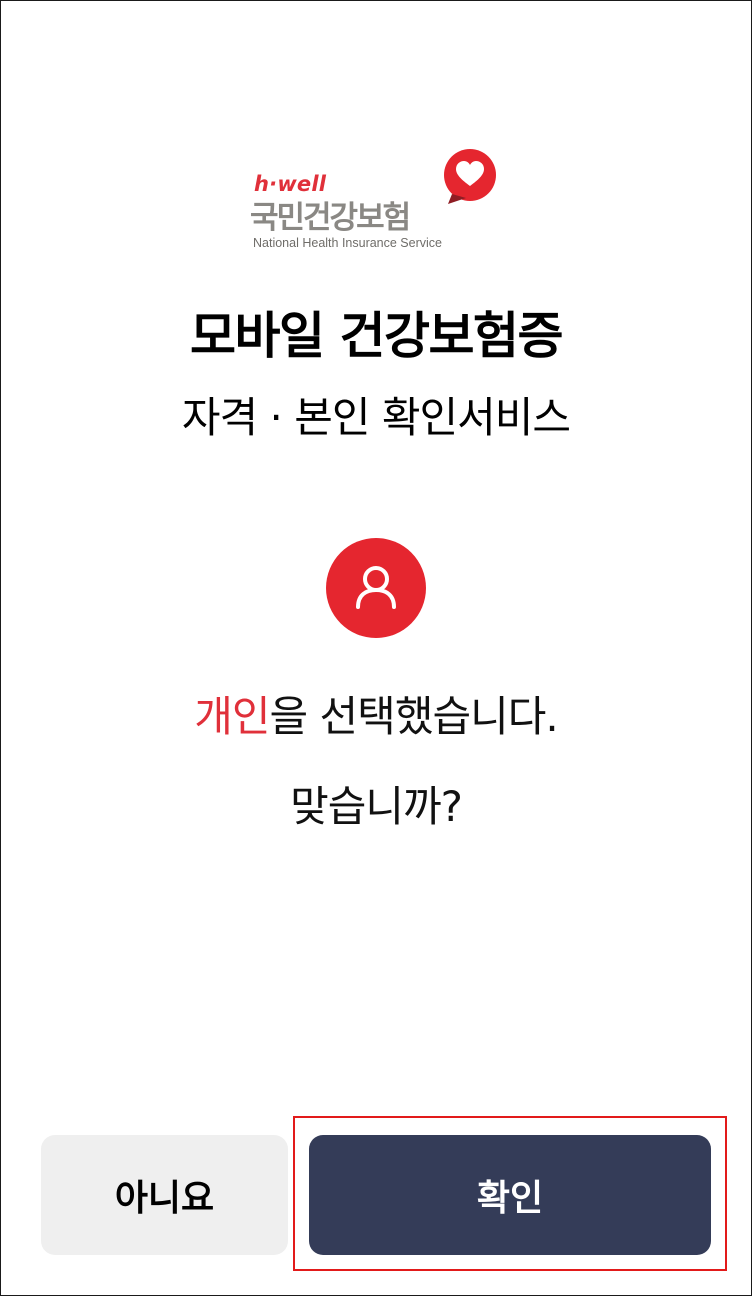  I want to click on selection-highlight: 개인, so click(232, 716).